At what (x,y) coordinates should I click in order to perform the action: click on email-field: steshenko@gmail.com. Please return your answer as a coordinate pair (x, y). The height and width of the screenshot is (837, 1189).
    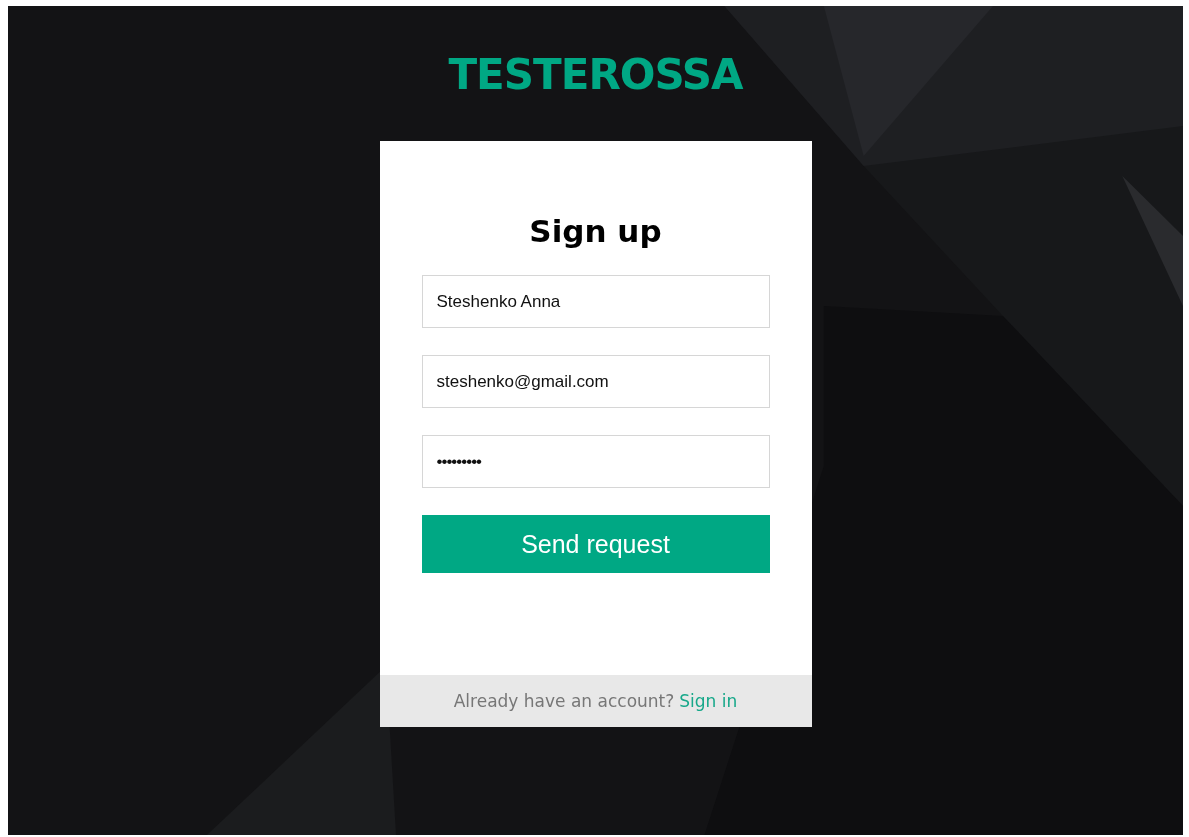
    Looking at the image, I should click on (595, 381).